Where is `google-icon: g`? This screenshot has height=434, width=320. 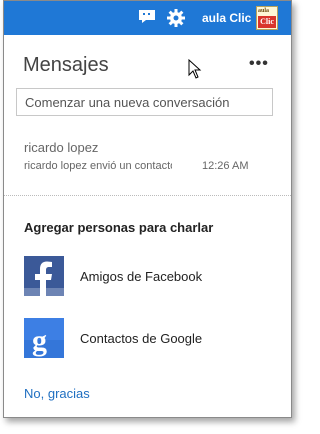 google-icon: g is located at coordinates (44, 338).